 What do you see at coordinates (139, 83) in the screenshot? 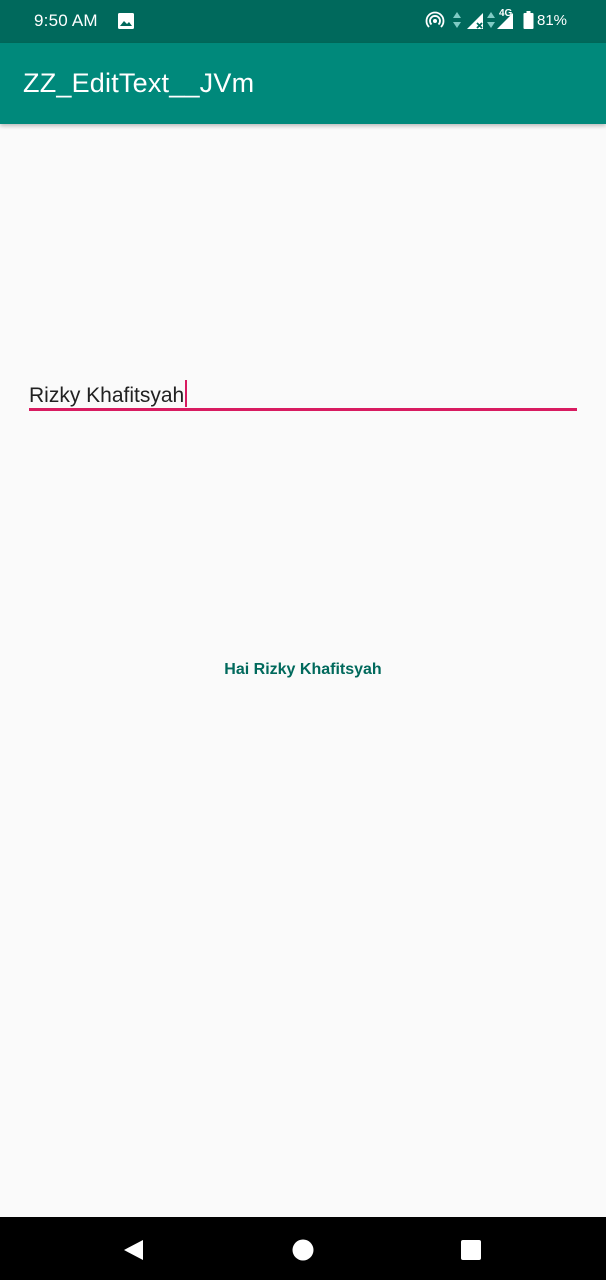
I see `app-title: ZZ_EditText__JVm` at bounding box center [139, 83].